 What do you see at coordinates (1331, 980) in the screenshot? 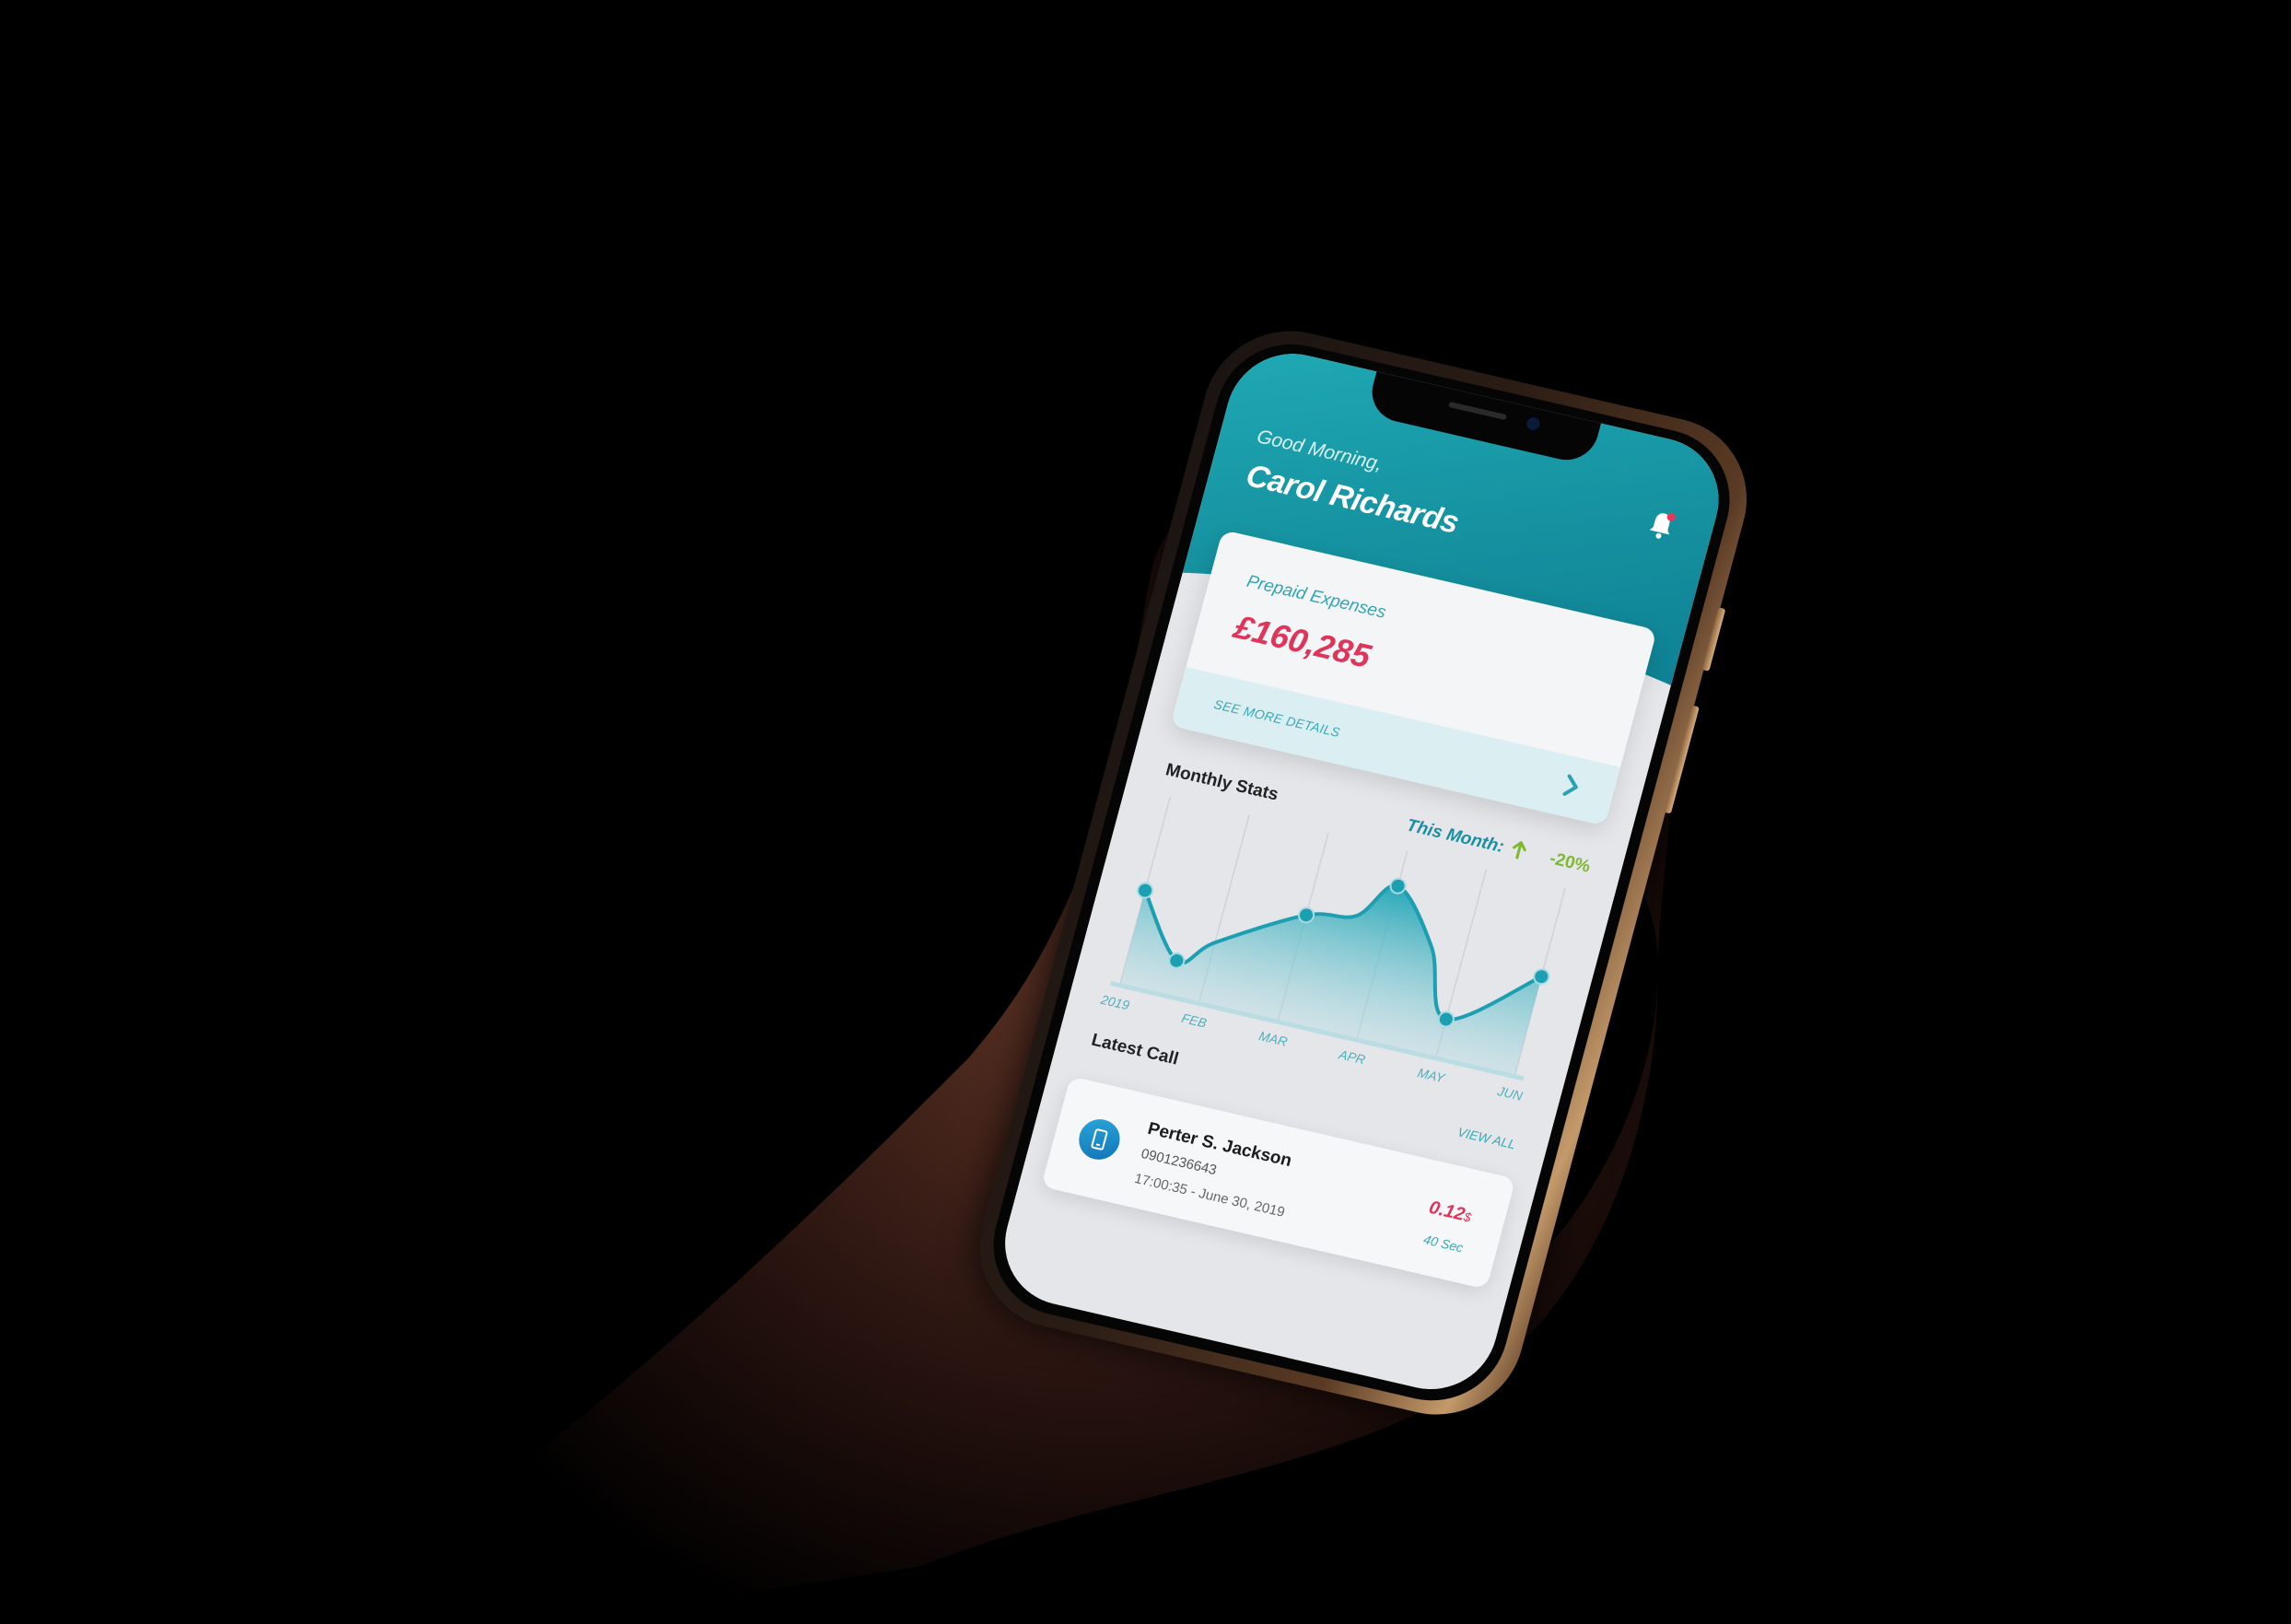
I see `chart-area` at bounding box center [1331, 980].